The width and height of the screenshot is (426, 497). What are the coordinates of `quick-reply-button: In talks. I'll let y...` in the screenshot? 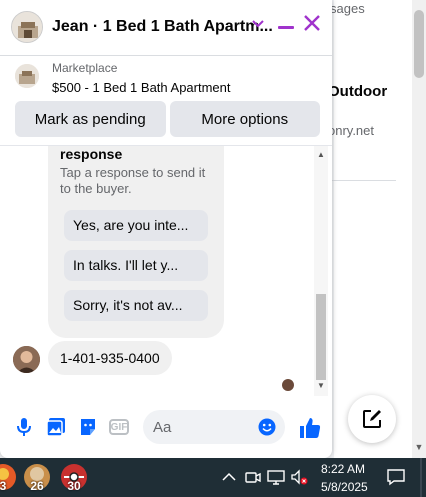 It's located at (136, 265).